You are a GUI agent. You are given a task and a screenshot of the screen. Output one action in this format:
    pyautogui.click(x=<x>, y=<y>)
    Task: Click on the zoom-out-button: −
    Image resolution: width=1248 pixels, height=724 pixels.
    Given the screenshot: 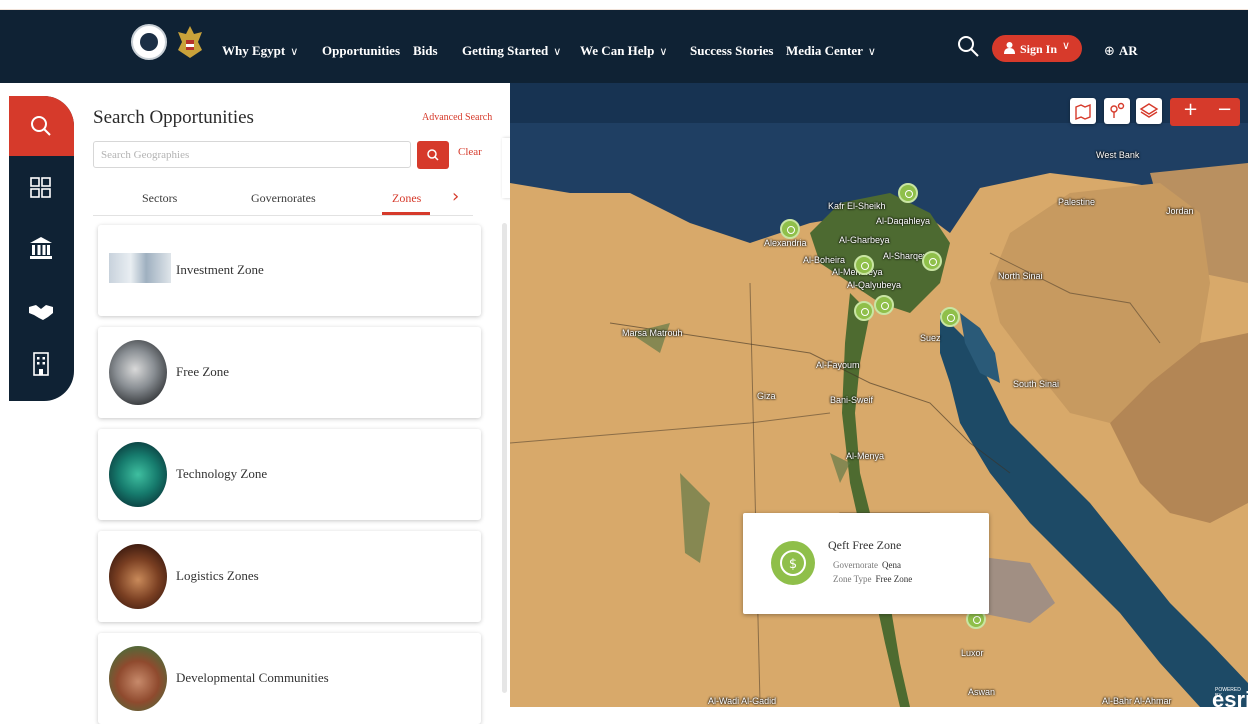 What is the action you would take?
    pyautogui.click(x=1224, y=109)
    